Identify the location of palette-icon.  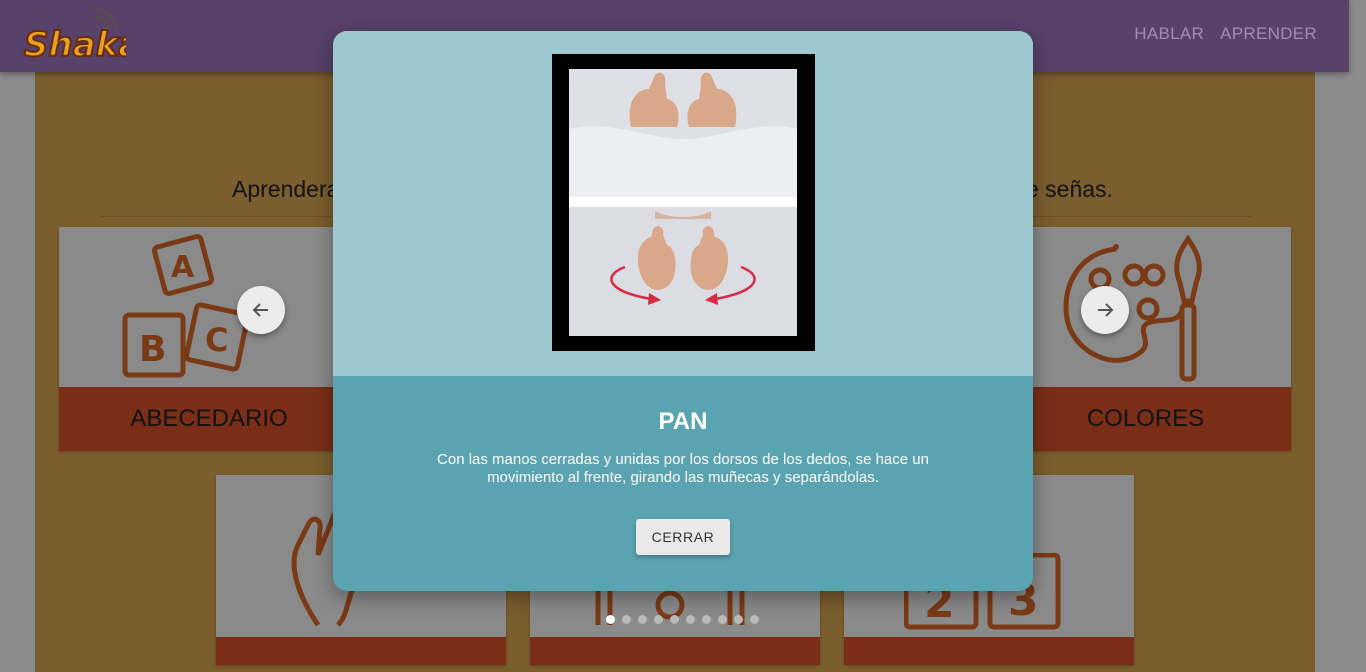
(1132, 308).